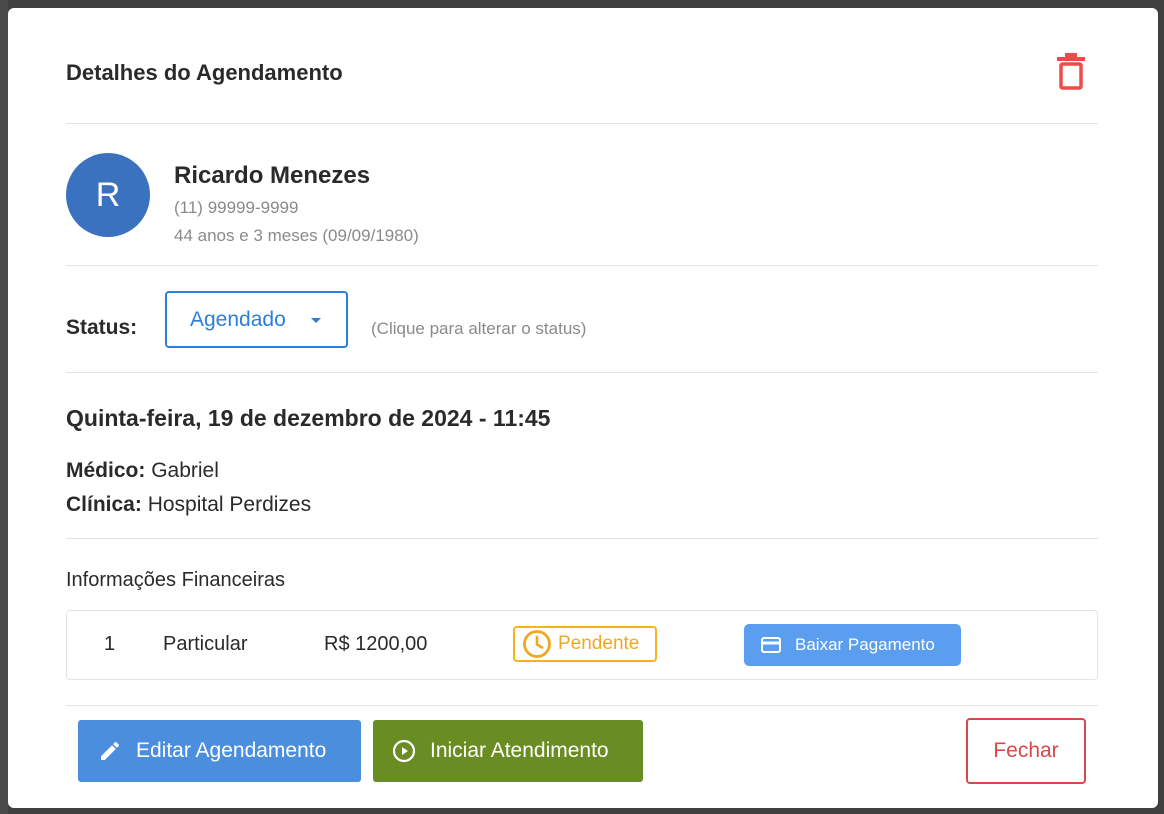 This screenshot has height=814, width=1164. Describe the element at coordinates (865, 644) in the screenshot. I see `register-payment-label: Baixar Pagamento` at that location.